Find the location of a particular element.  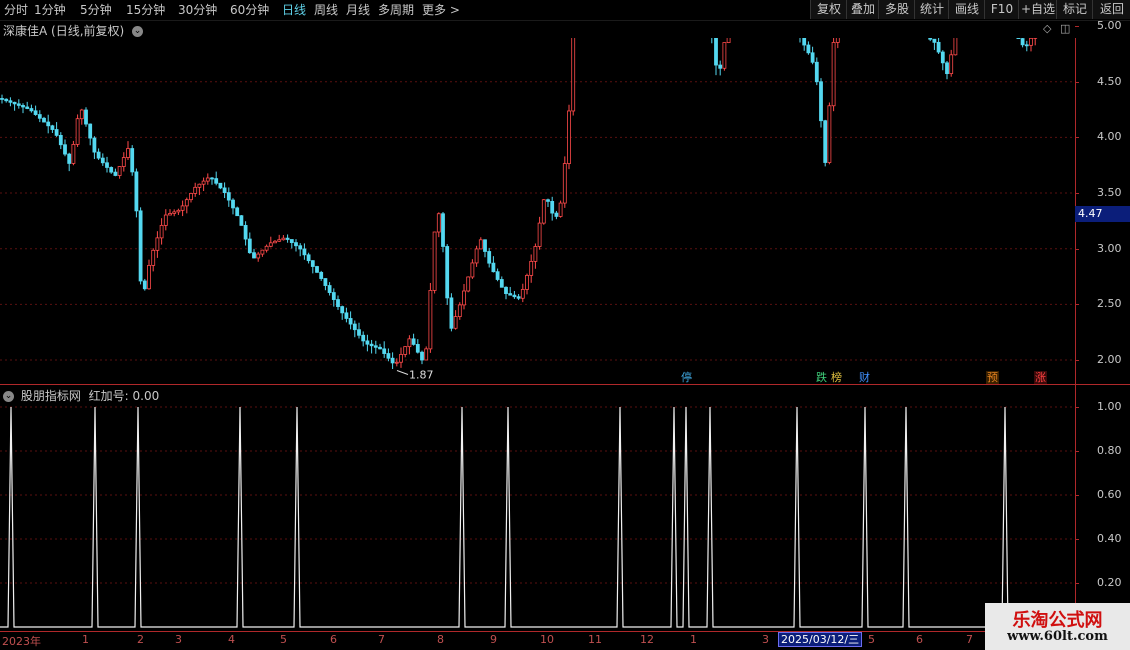

mark-button: 标记 is located at coordinates (1074, 9).